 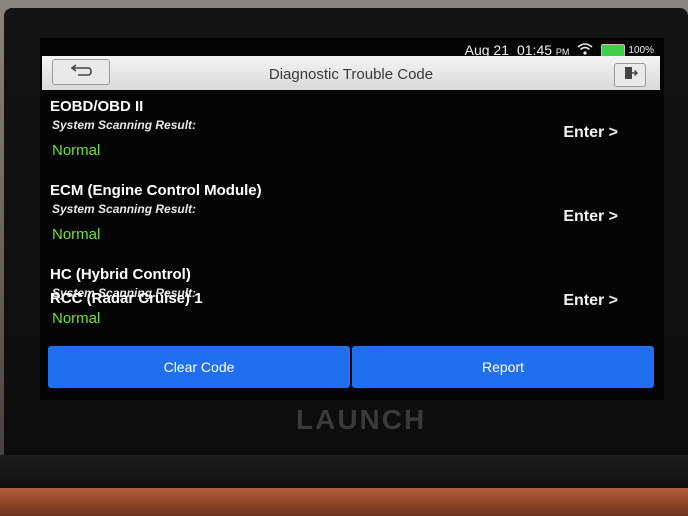 What do you see at coordinates (344, 502) in the screenshot?
I see `orange-housing-trim` at bounding box center [344, 502].